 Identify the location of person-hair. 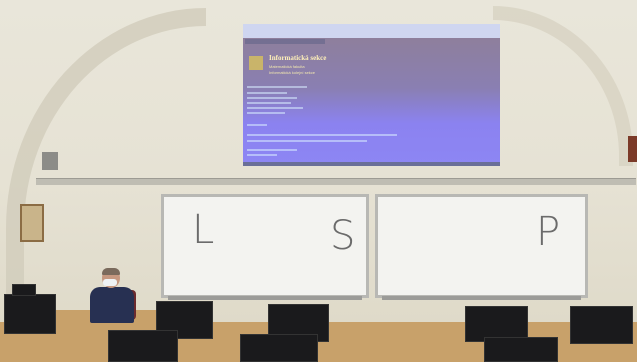
(111, 271).